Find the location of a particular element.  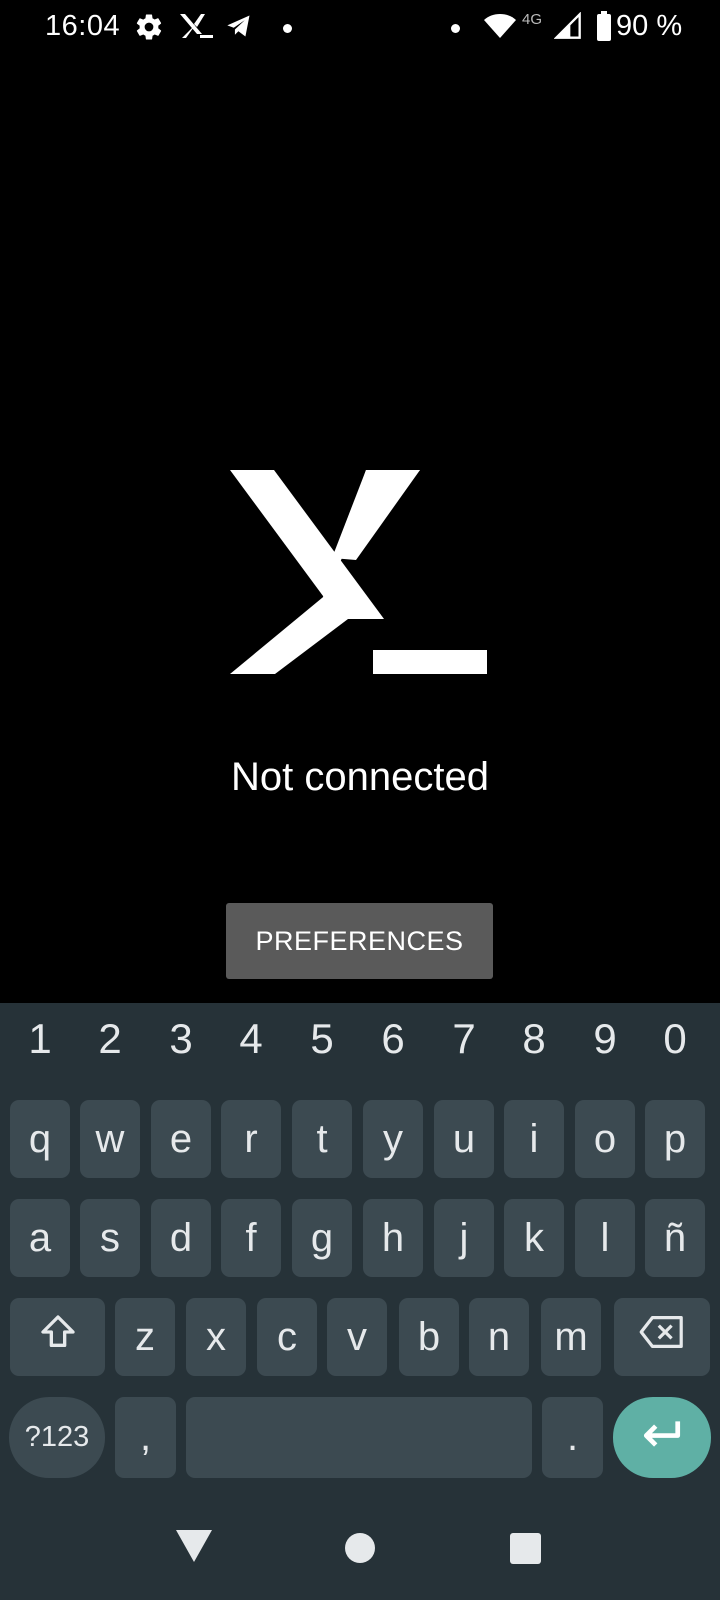

network-type: 4G is located at coordinates (532, 19).